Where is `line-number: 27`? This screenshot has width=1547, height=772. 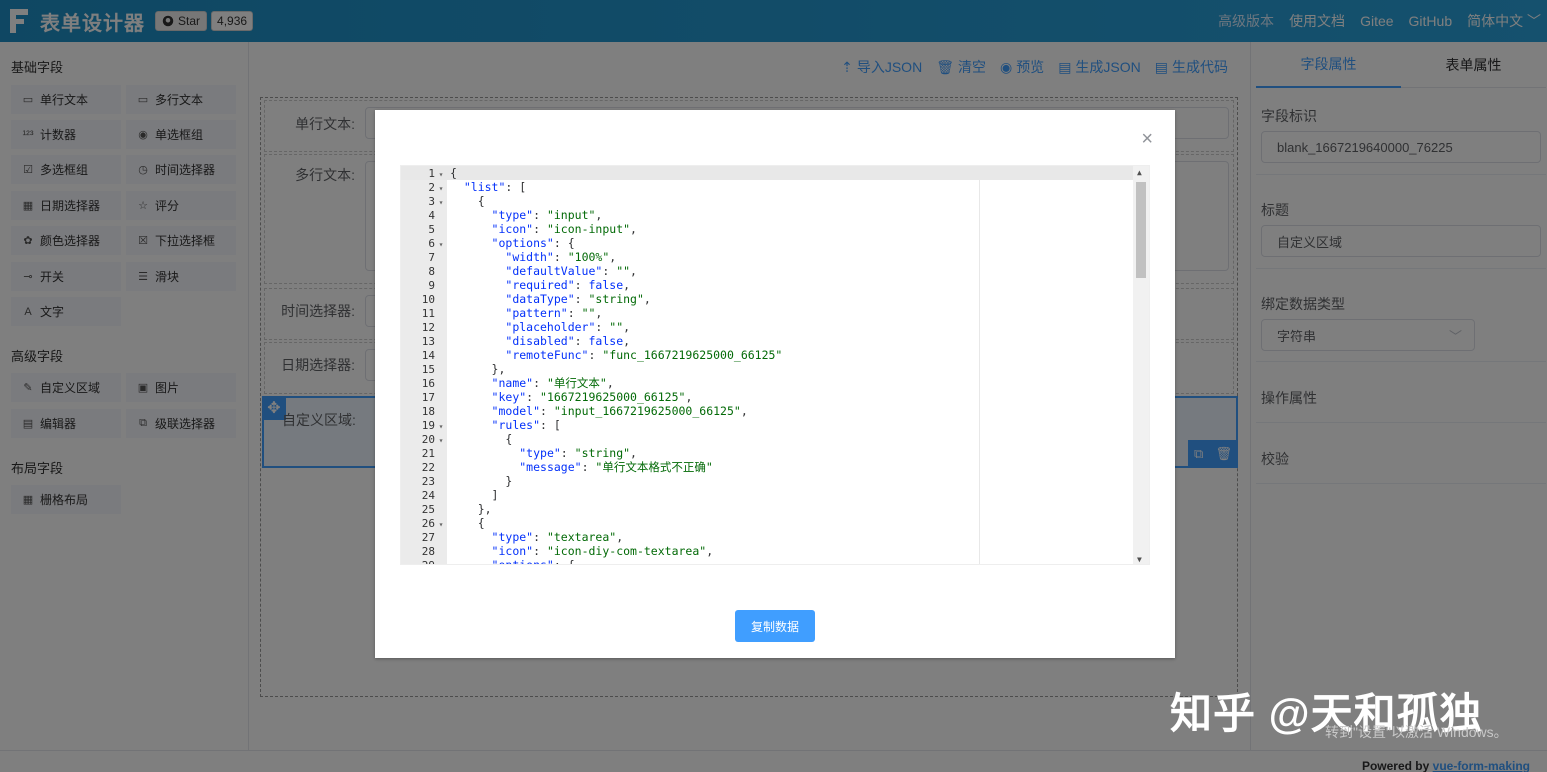
line-number: 27 is located at coordinates (428, 537).